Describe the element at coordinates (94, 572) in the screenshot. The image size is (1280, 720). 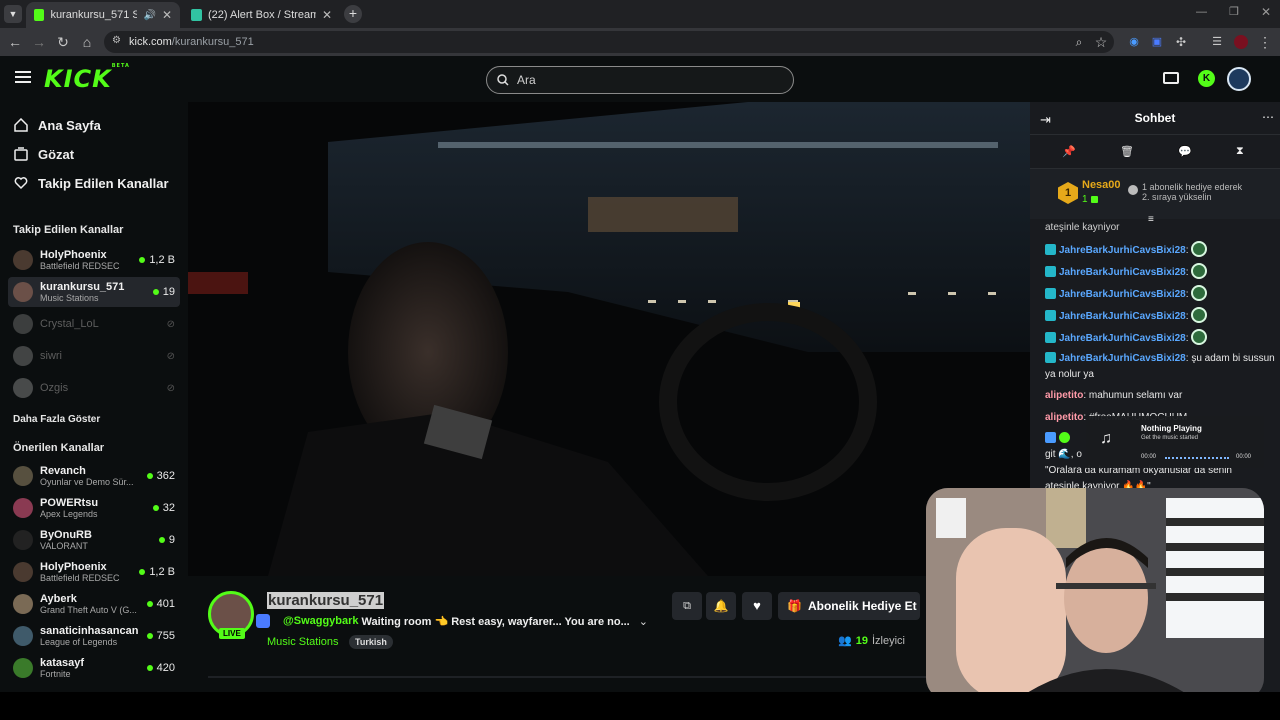
I see `recommended-channel: HolyPhoenix Battlefield REDSEC 1,2 B` at that location.